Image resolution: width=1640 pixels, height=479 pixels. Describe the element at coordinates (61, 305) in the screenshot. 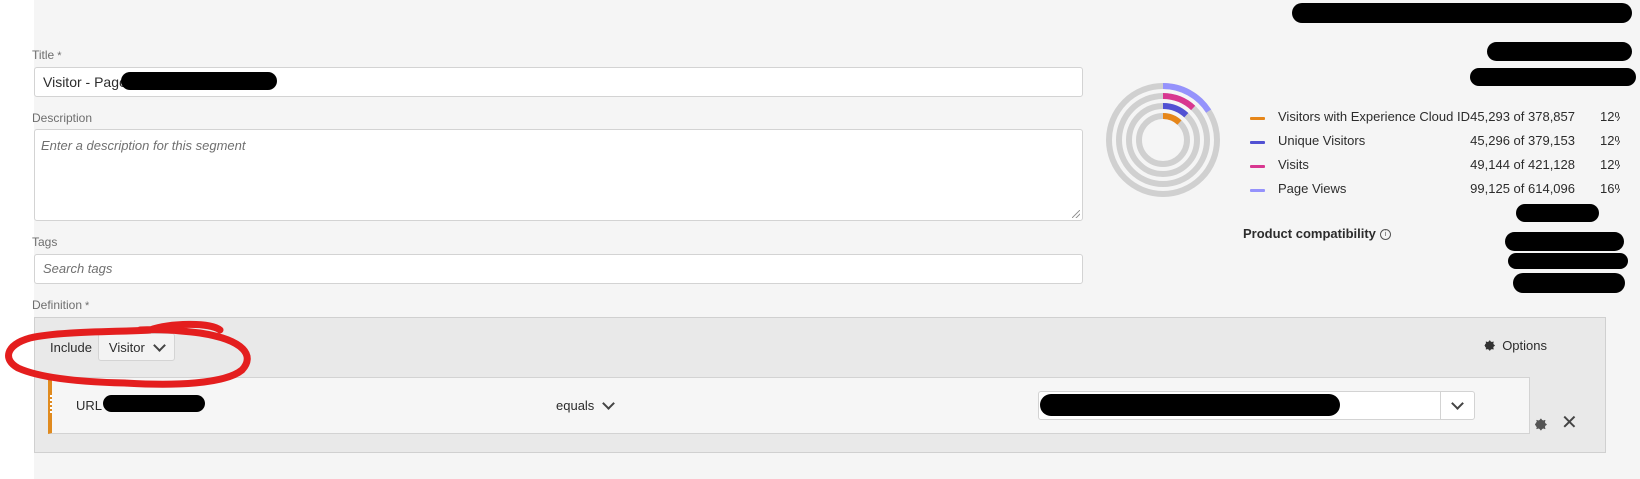

I see `definition-label: Definition *` at that location.